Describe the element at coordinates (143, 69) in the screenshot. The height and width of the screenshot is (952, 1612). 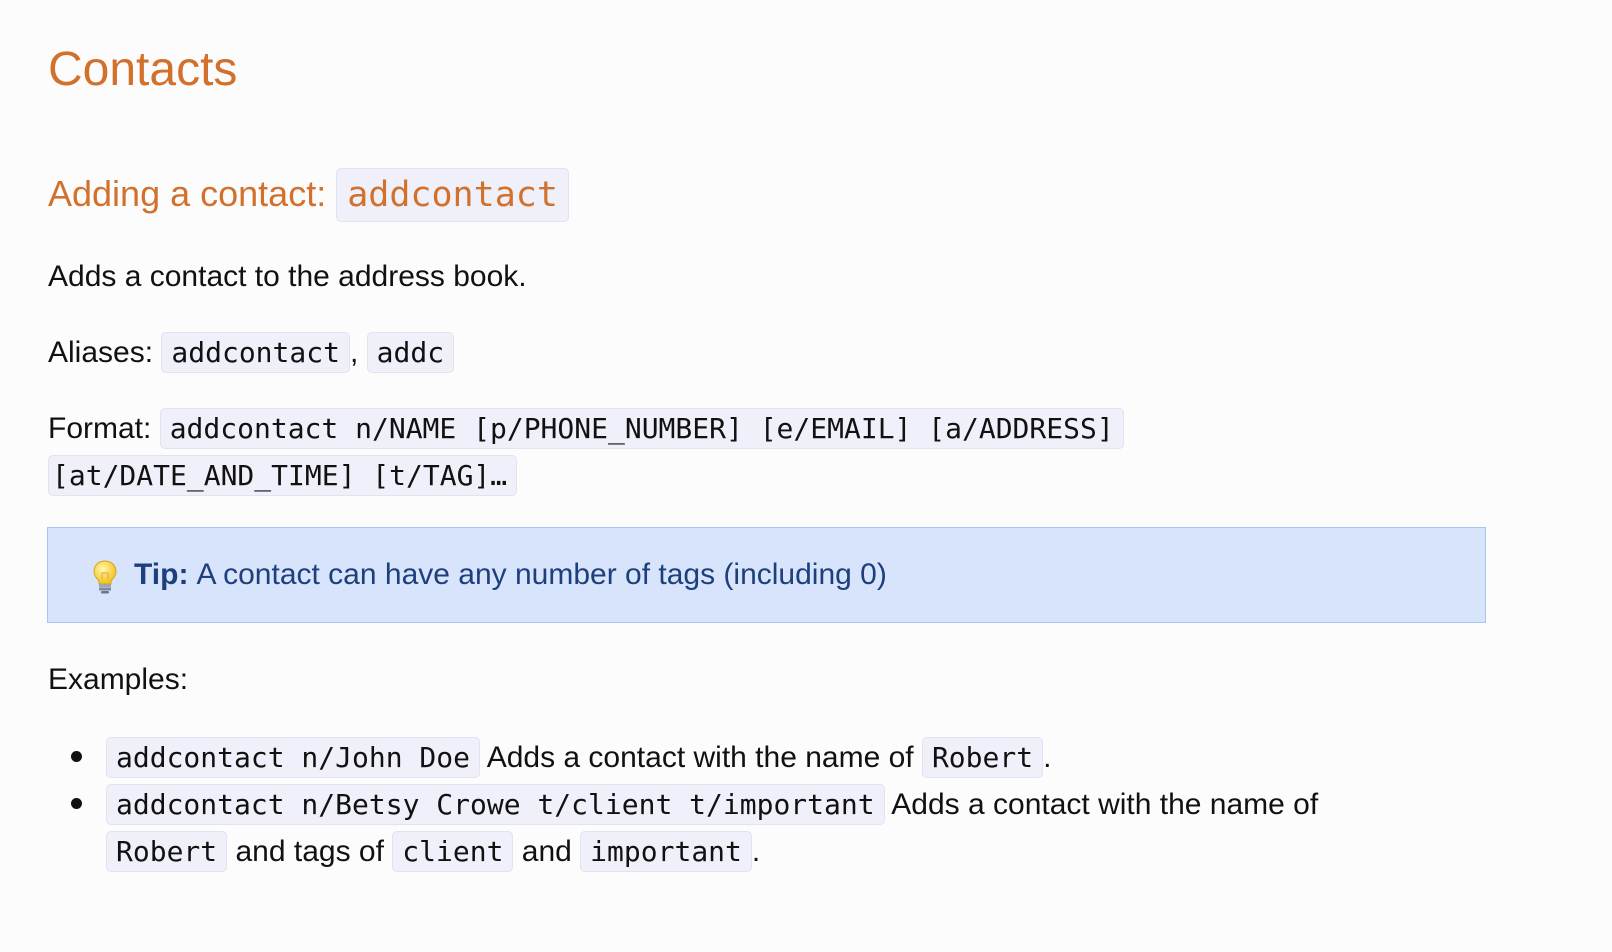
I see `page-title: Contacts` at that location.